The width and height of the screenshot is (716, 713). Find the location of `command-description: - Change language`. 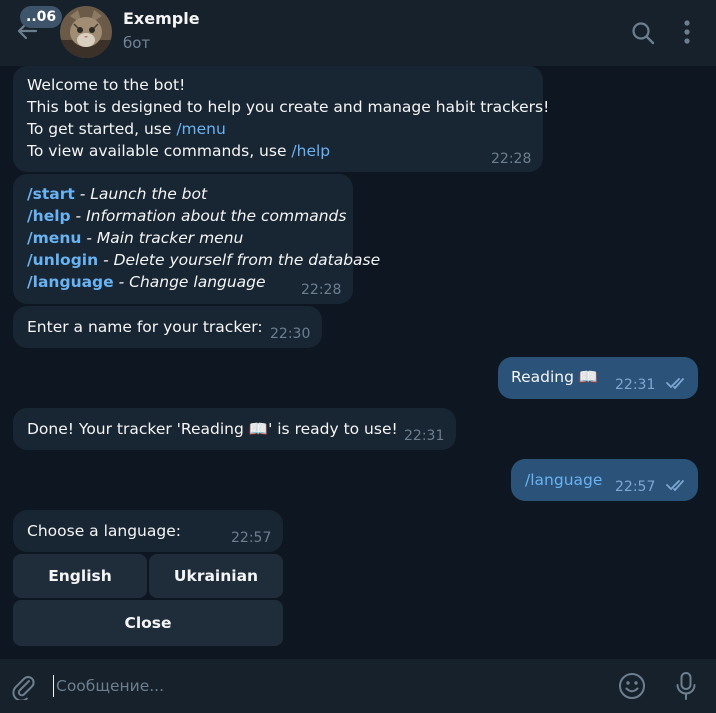

command-description: - Change language is located at coordinates (189, 282).